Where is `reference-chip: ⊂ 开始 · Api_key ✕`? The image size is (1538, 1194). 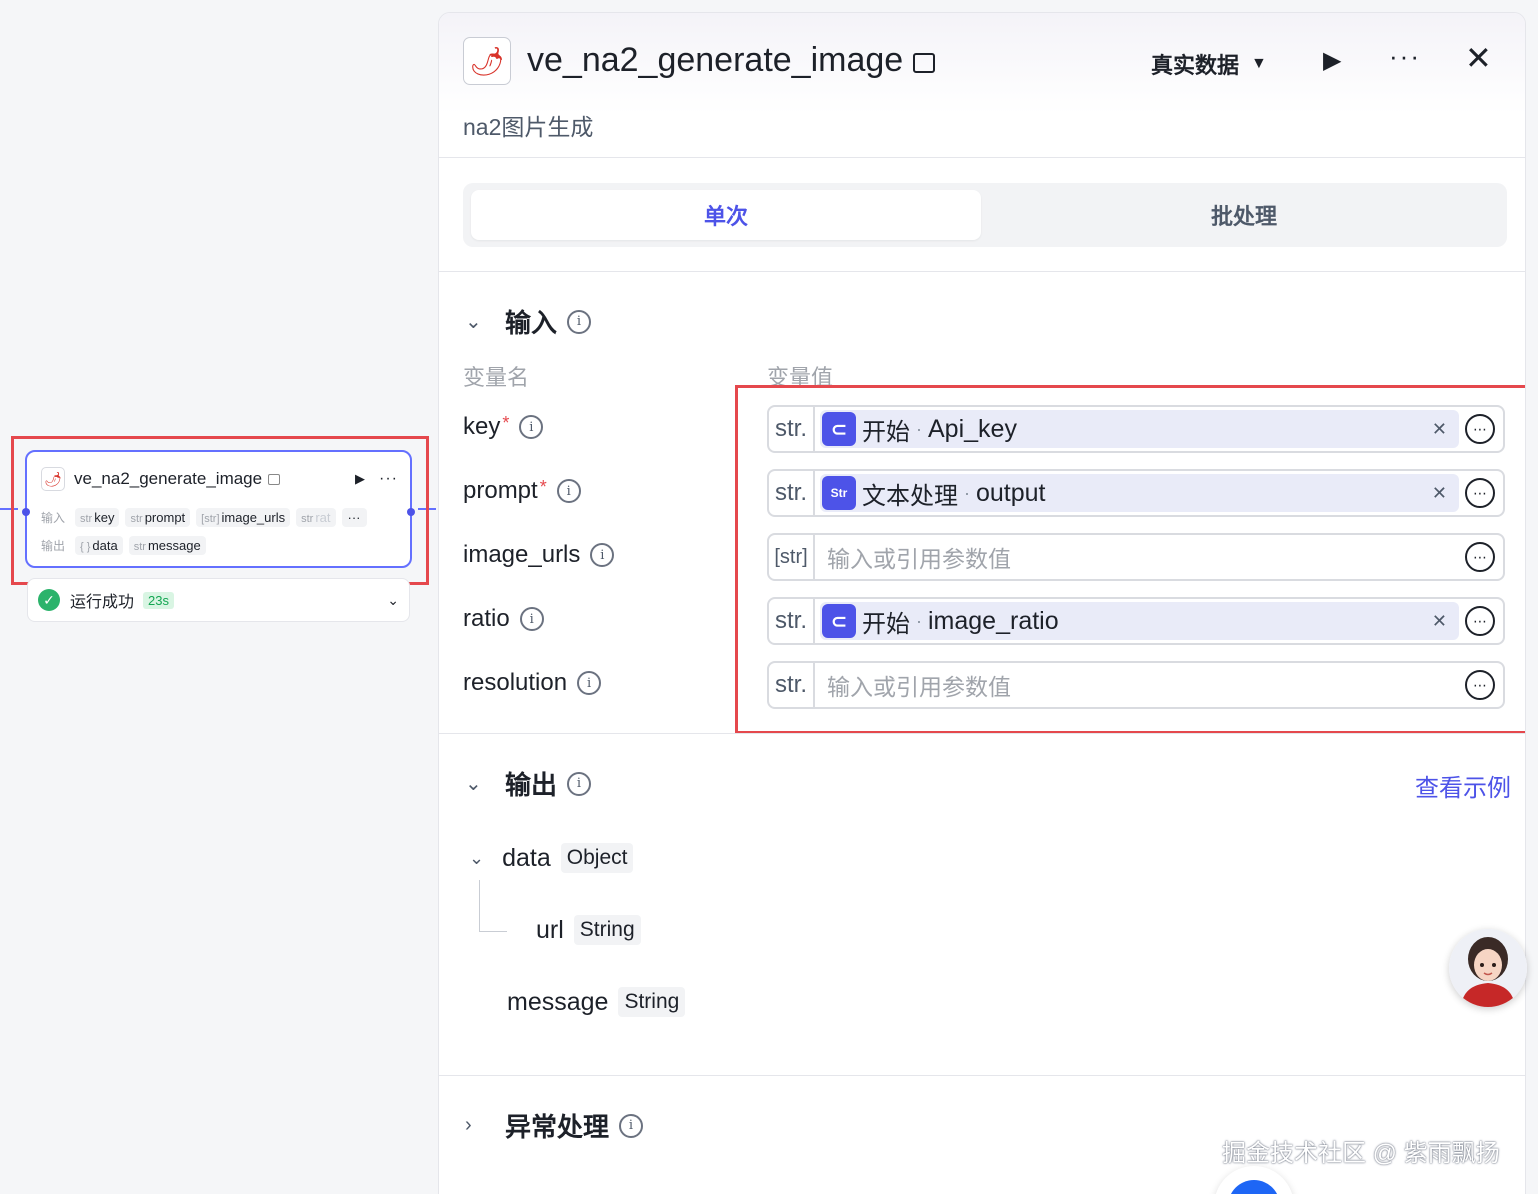 reference-chip: ⊂ 开始 · Api_key ✕ is located at coordinates (1139, 429).